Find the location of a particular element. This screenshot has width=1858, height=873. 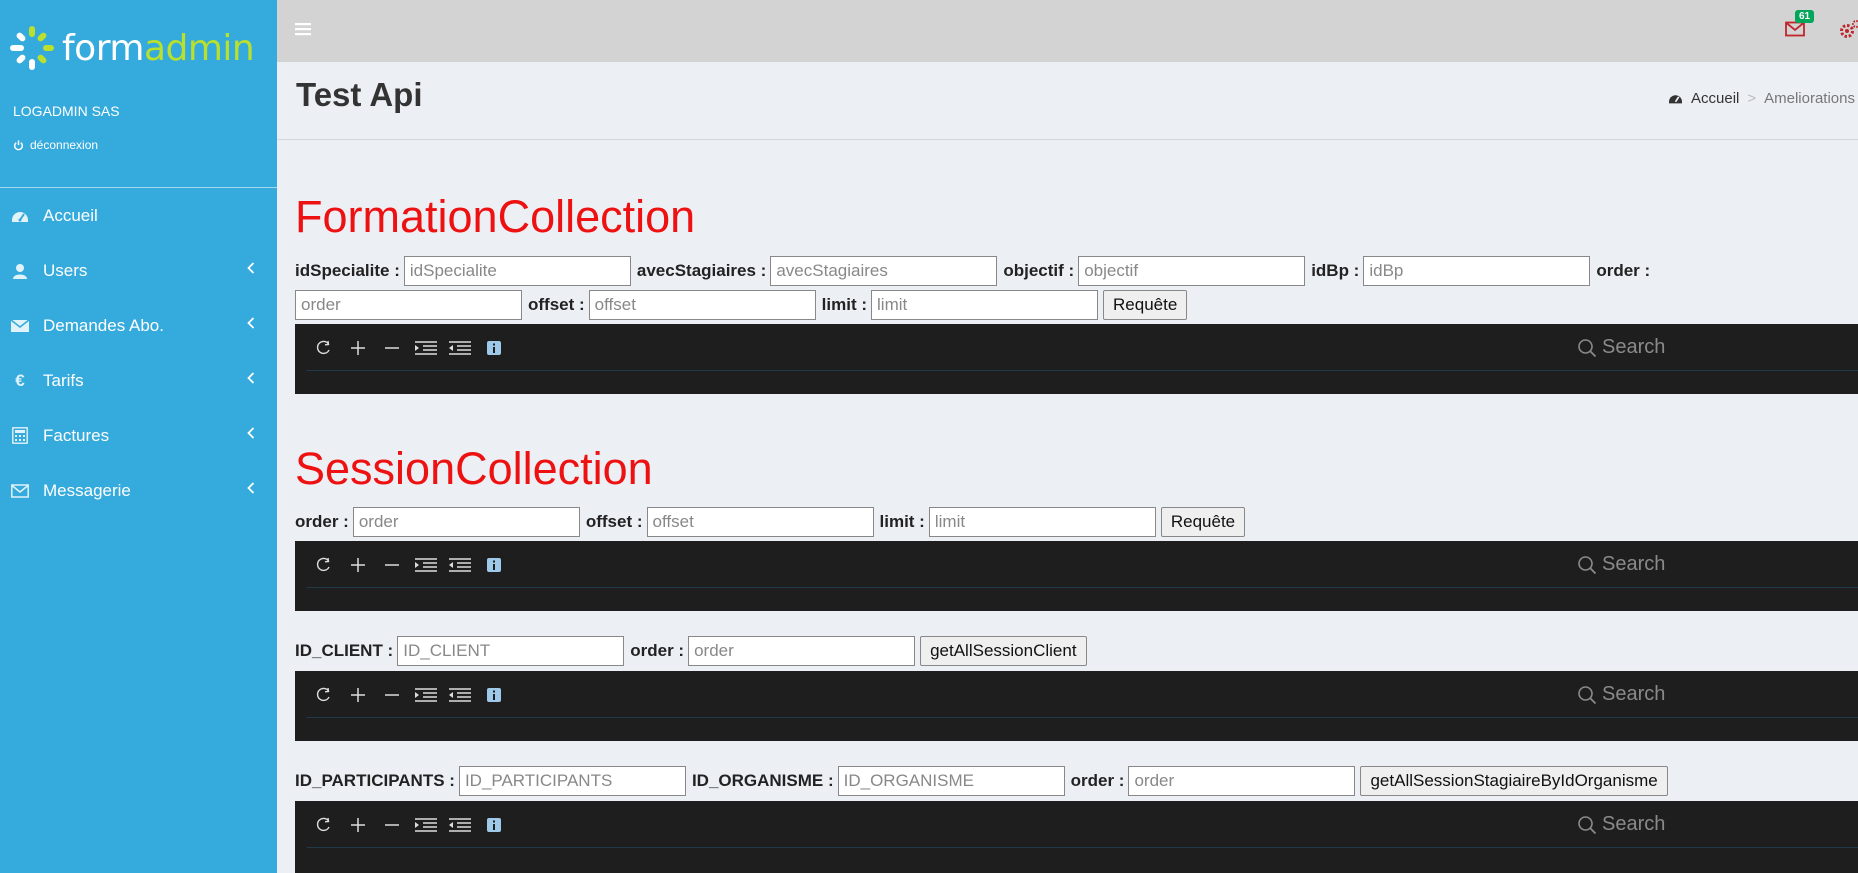

sidebar-item-label: Demandes Abo. is located at coordinates (103, 325).